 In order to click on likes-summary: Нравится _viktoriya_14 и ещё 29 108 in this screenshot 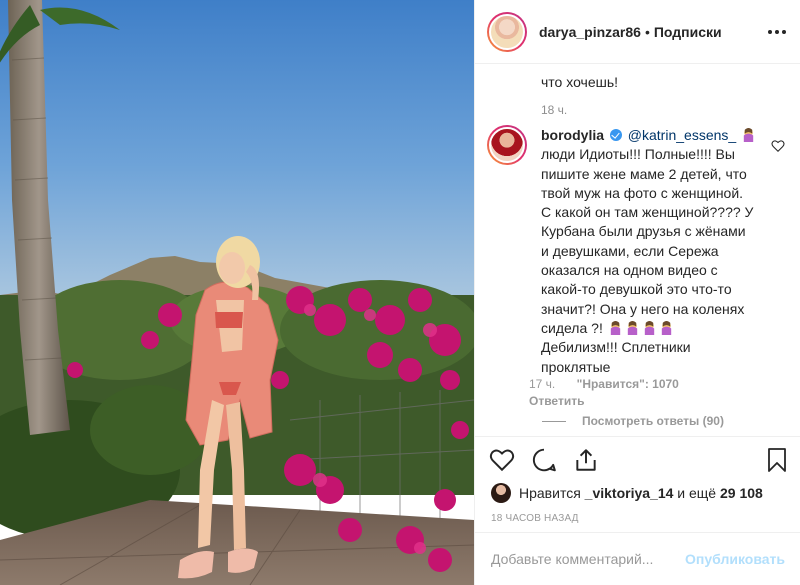, I will do `click(627, 493)`.